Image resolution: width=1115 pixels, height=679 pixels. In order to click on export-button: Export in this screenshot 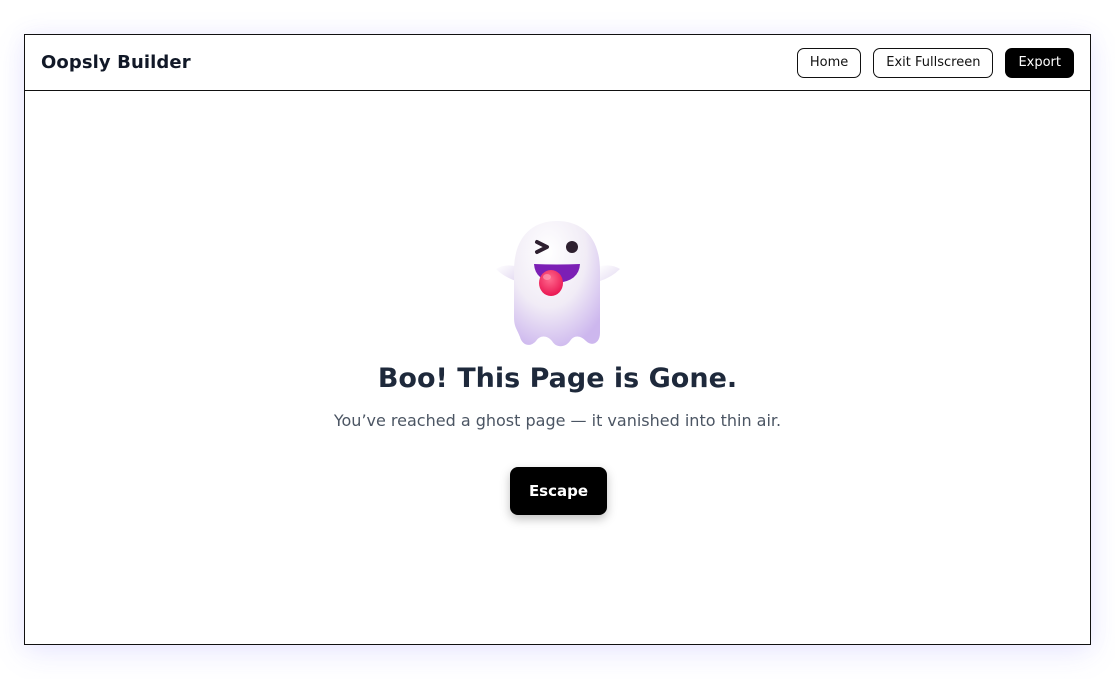, I will do `click(1039, 62)`.